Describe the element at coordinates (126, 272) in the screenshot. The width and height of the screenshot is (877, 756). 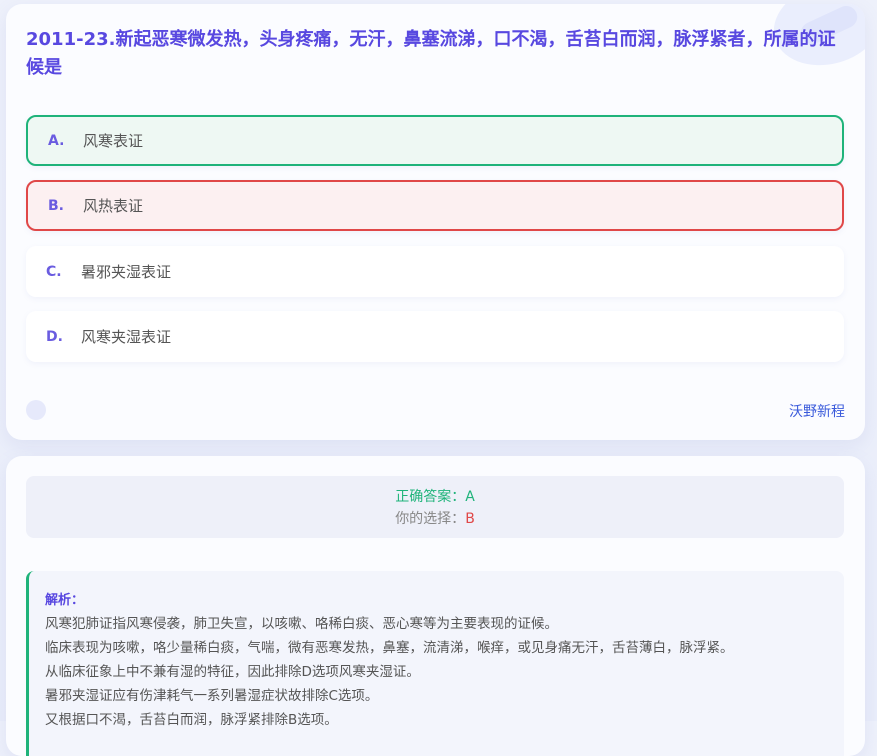
I see `option-text: 暑邪夹湿表证` at that location.